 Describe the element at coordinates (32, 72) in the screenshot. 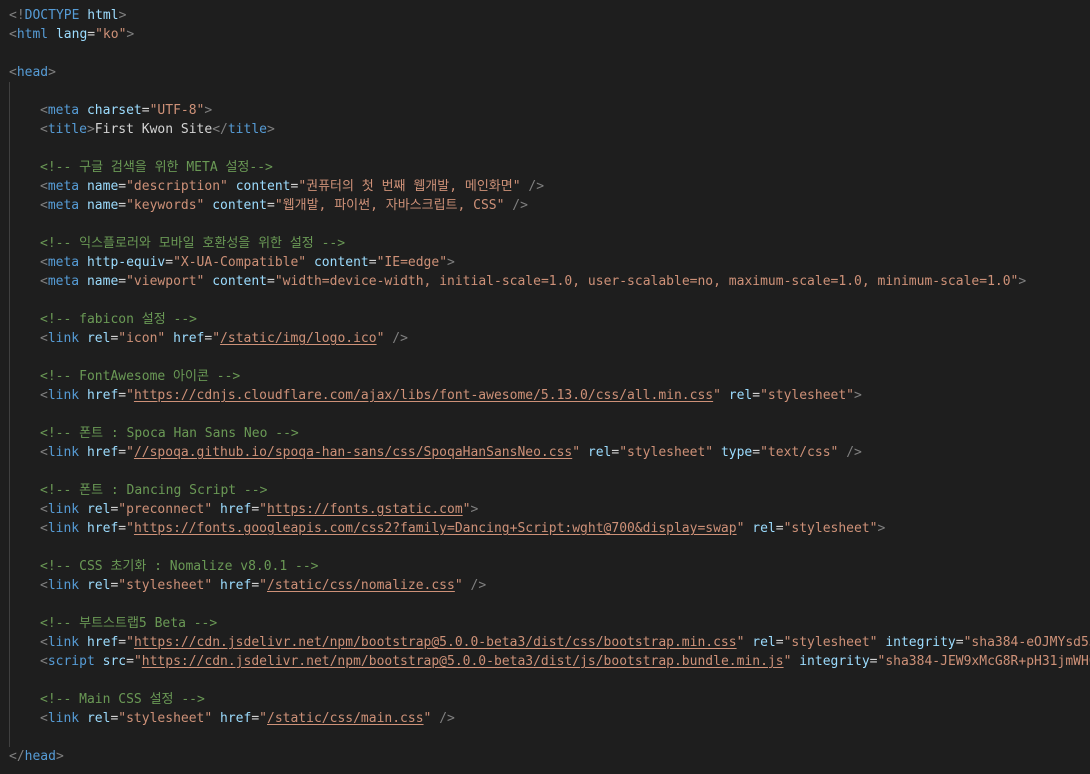

I see `tag-name: head` at that location.